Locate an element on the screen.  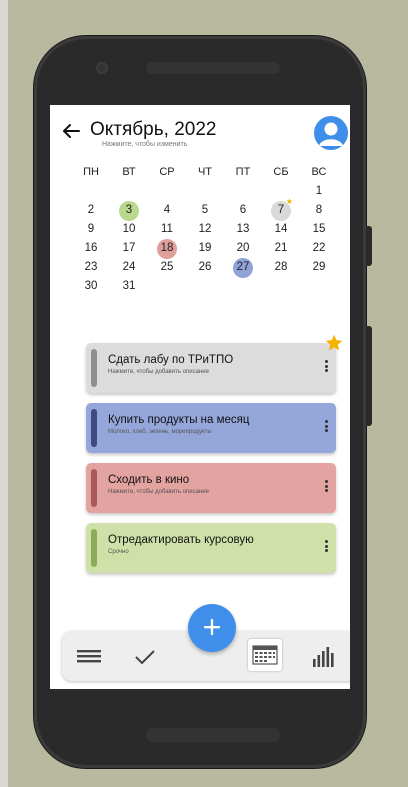
calendar-day: 12 is located at coordinates (205, 229).